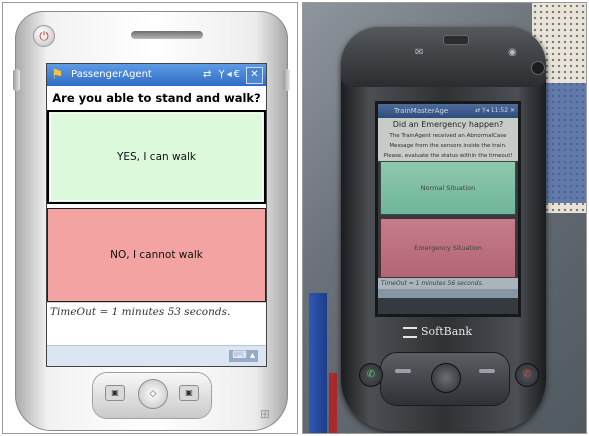 This screenshot has width=589, height=436. I want to click on timeout-status: TimeOut = 1 minutes 53 seconds., so click(156, 311).